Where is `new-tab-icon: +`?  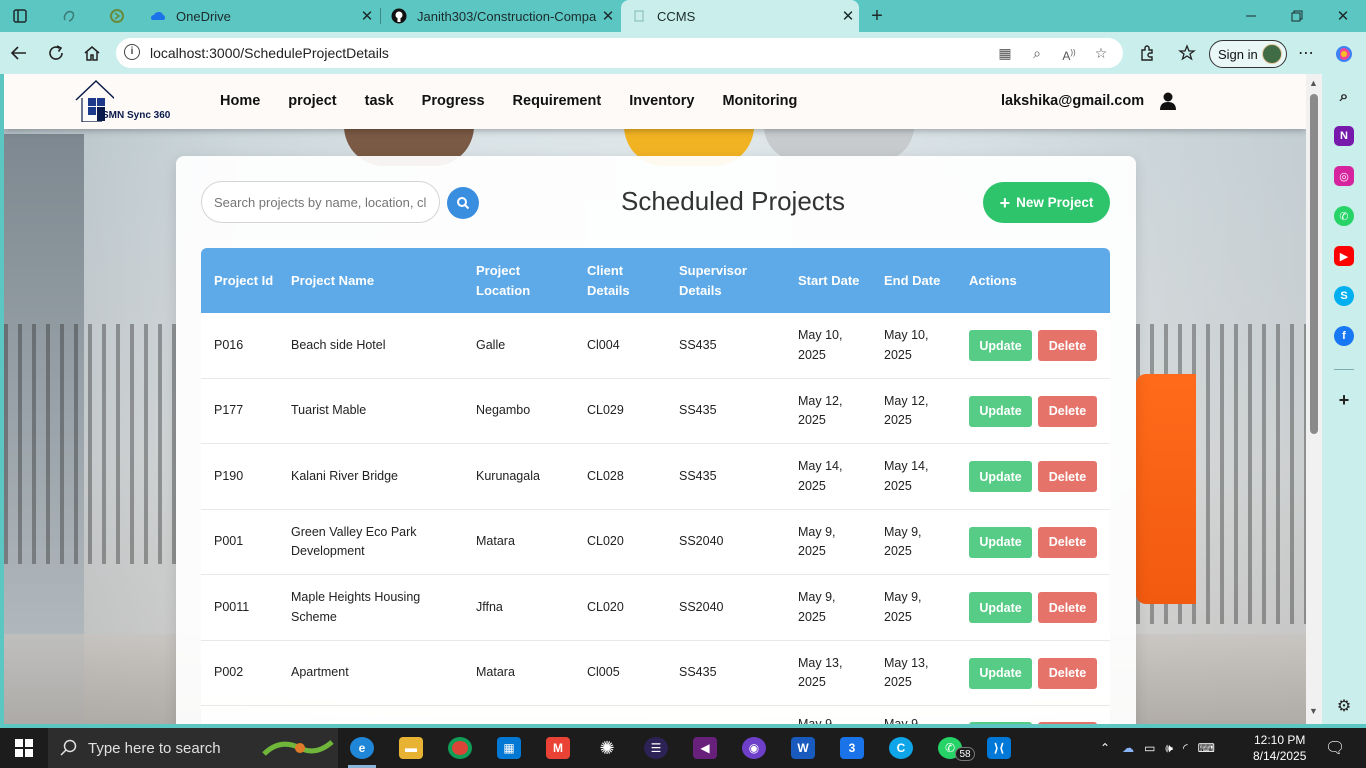 new-tab-icon: + is located at coordinates (877, 16).